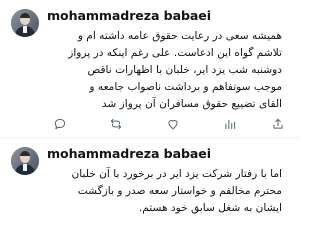 The image size is (320, 250). Describe the element at coordinates (60, 124) in the screenshot. I see `reply-icon` at that location.